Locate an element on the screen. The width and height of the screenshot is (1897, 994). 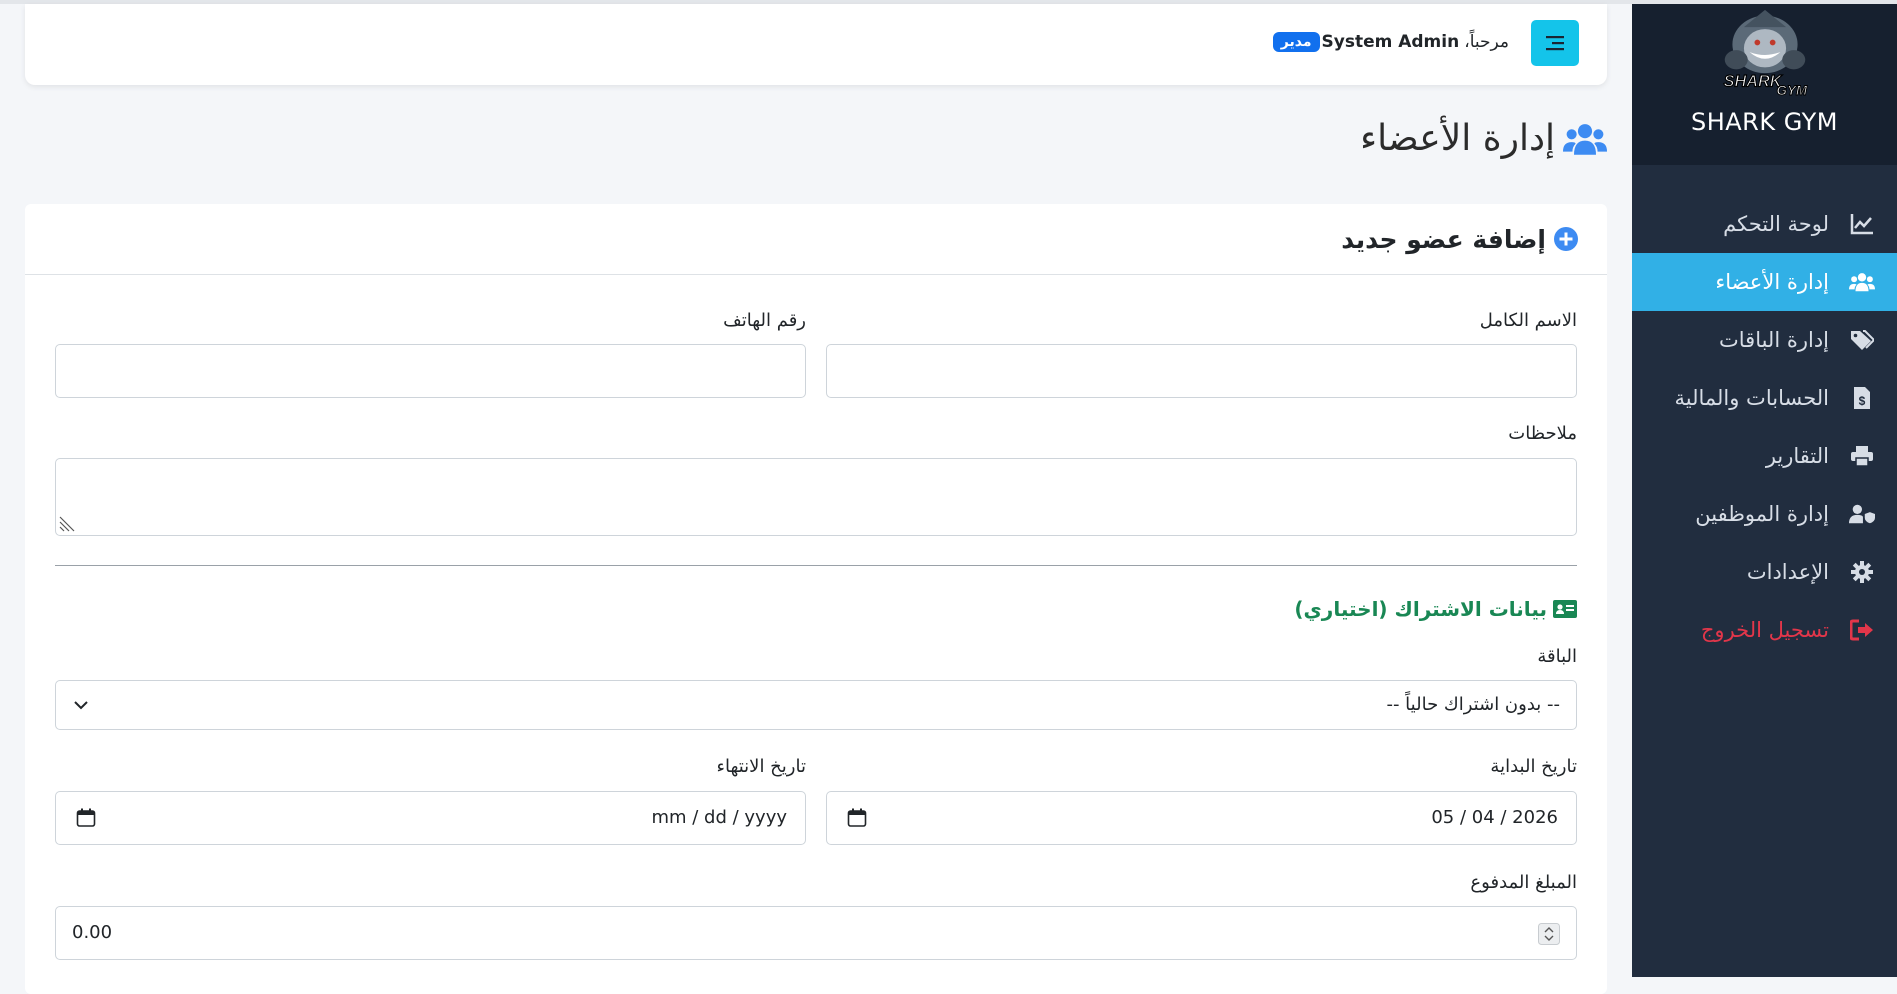
print-icon is located at coordinates (1862, 456).